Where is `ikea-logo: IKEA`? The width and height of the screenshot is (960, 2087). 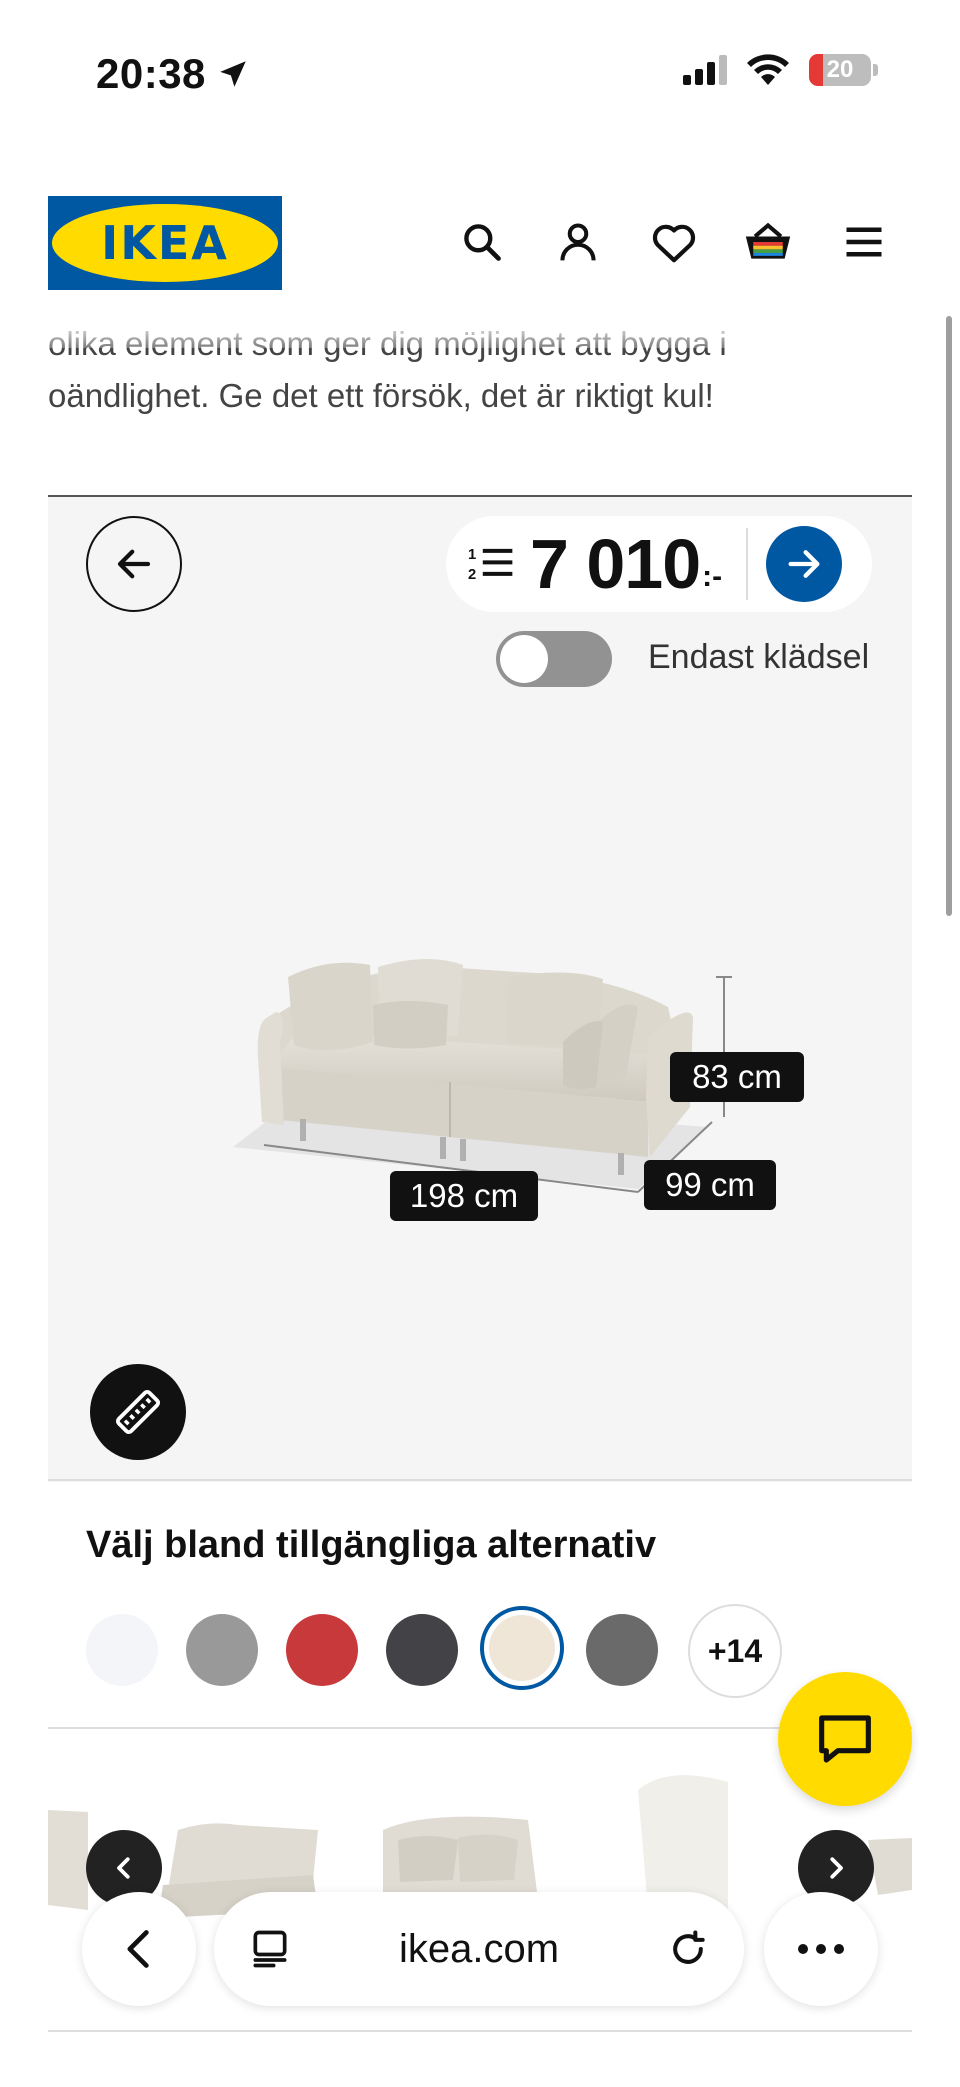
ikea-logo: IKEA is located at coordinates (165, 243).